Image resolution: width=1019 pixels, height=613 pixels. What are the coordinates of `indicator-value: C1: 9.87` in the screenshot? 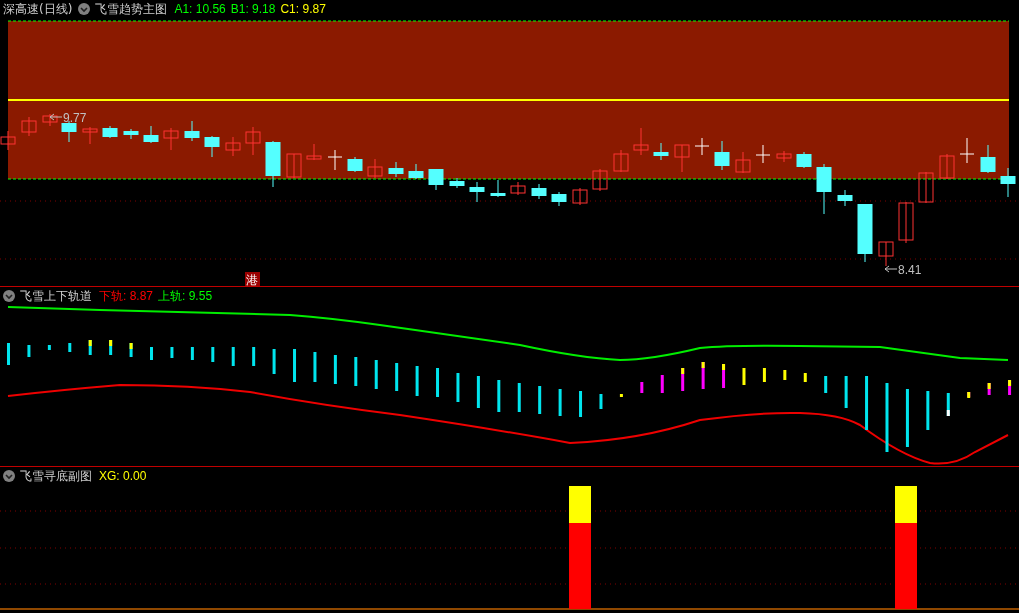 It's located at (303, 9).